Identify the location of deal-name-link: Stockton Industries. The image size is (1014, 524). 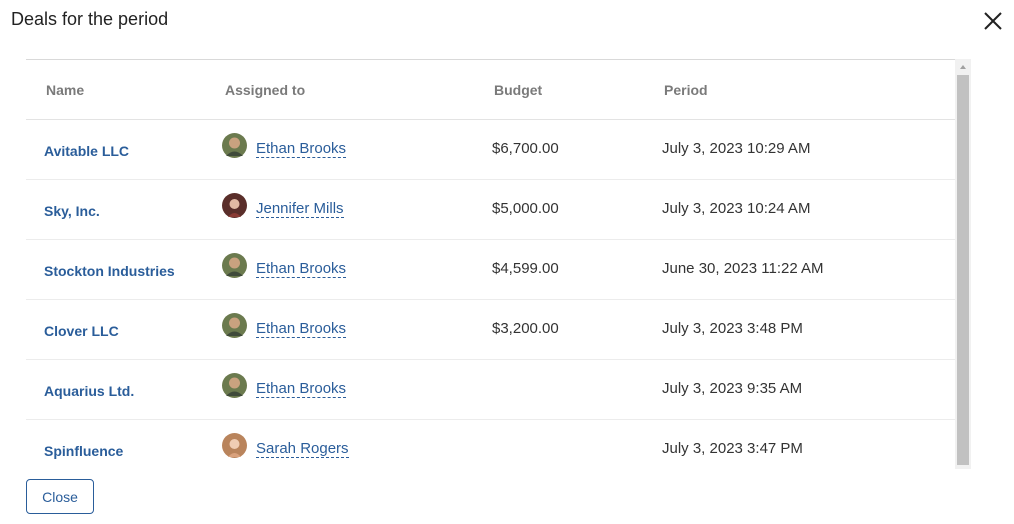
(109, 271).